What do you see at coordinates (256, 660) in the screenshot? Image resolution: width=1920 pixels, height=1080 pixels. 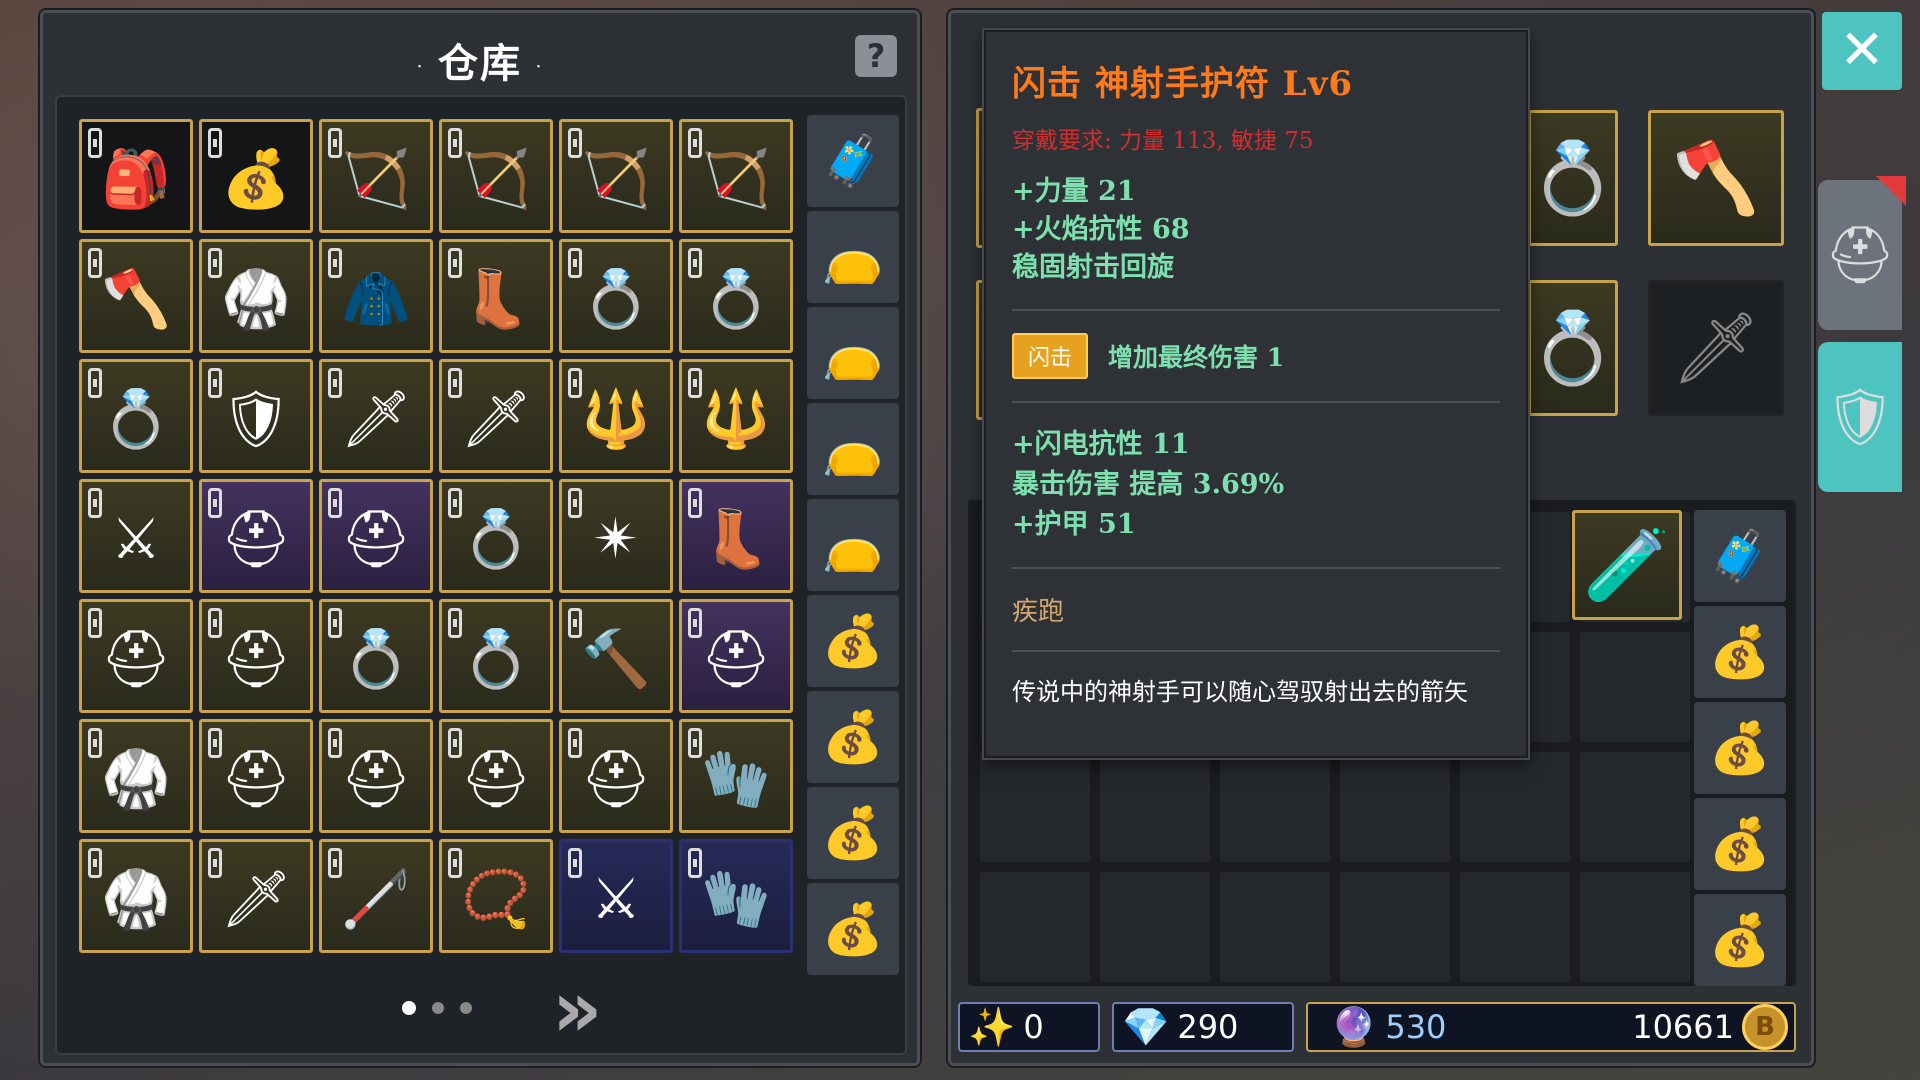 I see `red-helm-icon: ⛑` at bounding box center [256, 660].